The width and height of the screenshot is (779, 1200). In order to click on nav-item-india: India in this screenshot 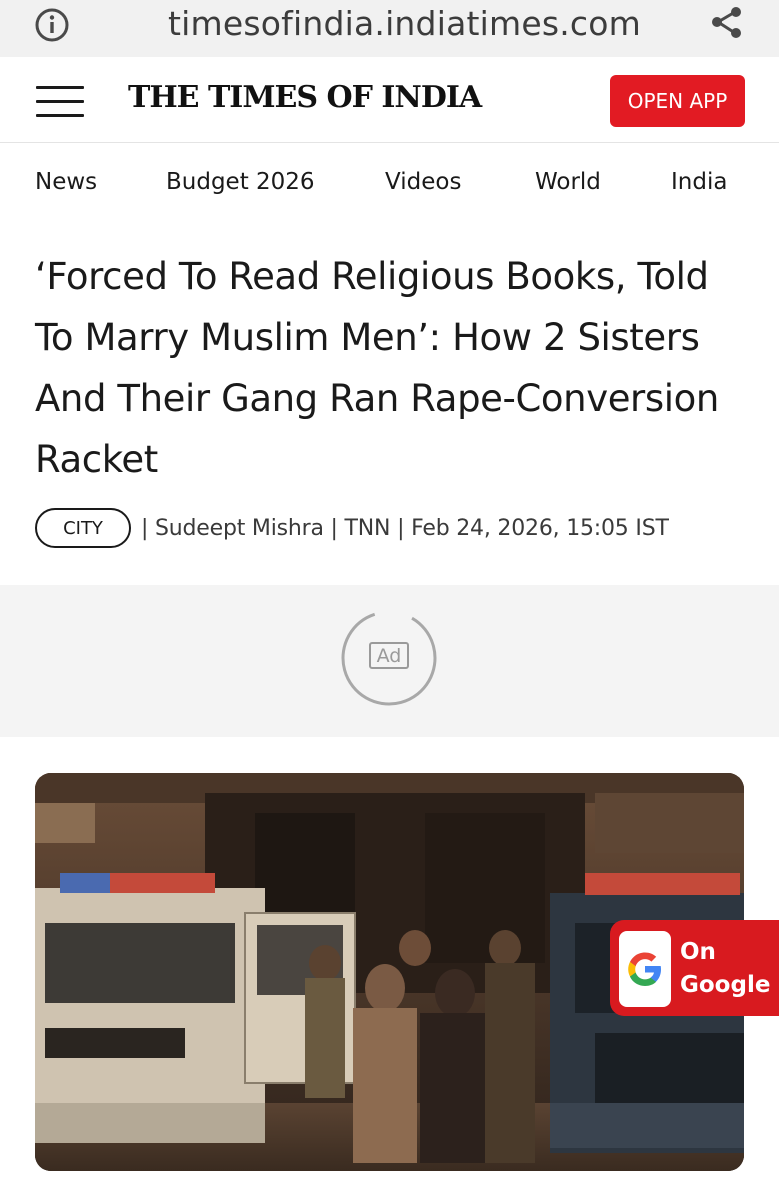, I will do `click(699, 182)`.